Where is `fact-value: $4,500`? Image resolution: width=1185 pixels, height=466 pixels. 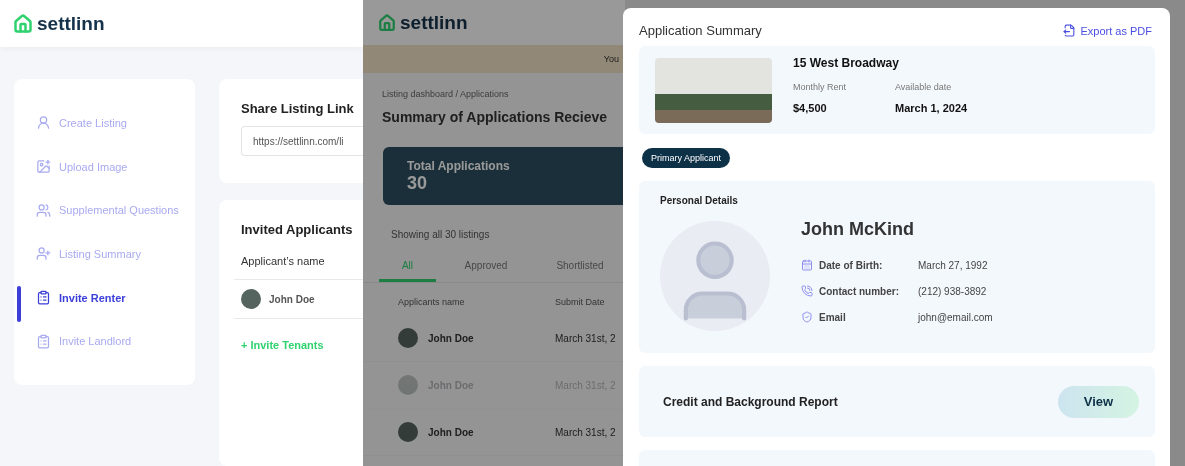
fact-value: $4,500 is located at coordinates (810, 108).